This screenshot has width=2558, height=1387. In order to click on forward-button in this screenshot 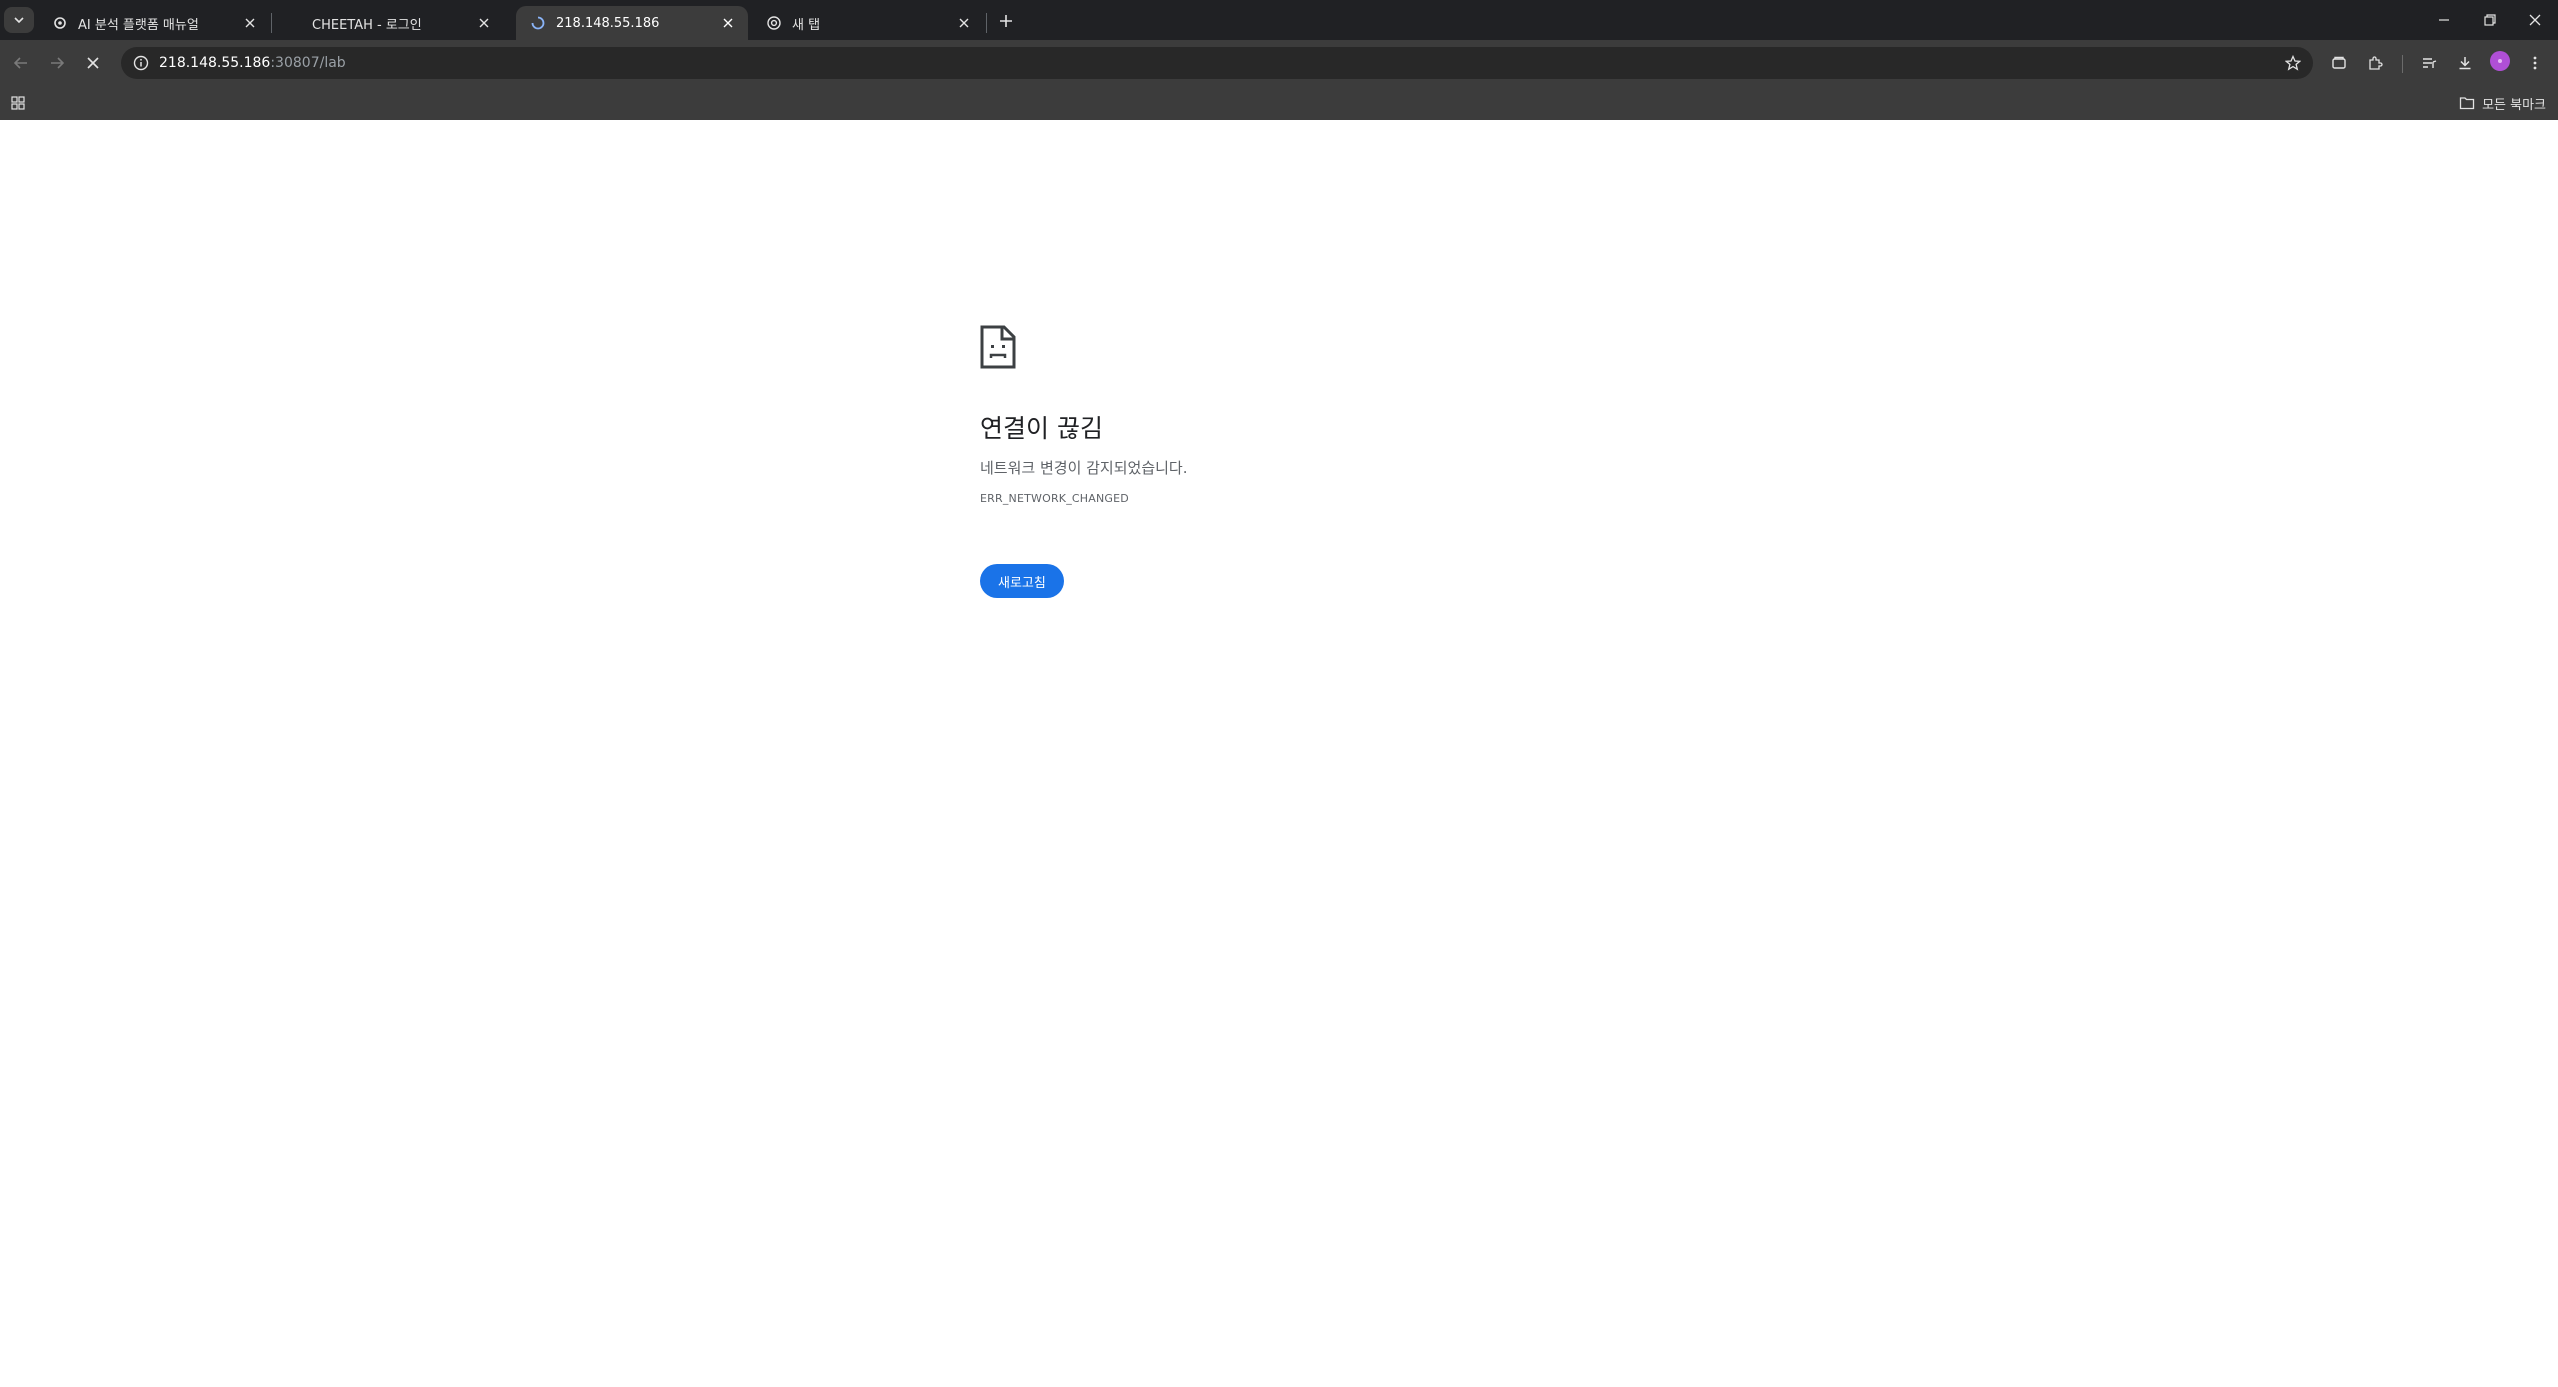, I will do `click(57, 63)`.